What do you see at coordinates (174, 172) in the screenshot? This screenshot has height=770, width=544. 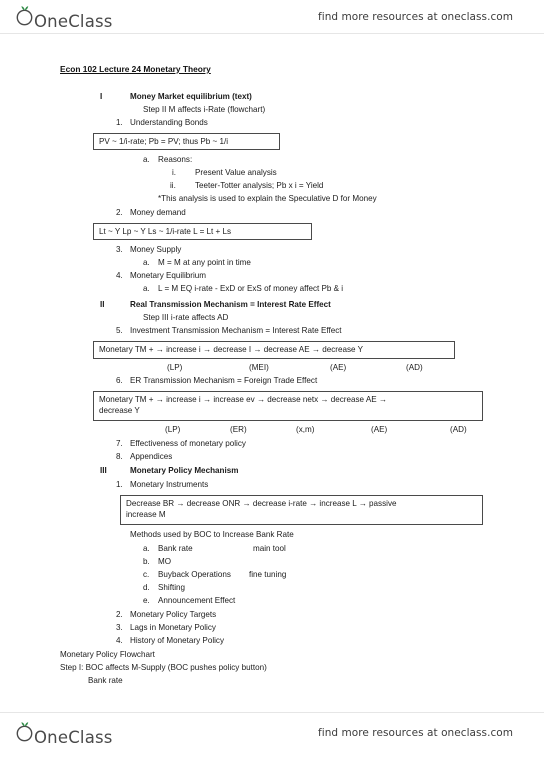 I see `list-marker: i.` at bounding box center [174, 172].